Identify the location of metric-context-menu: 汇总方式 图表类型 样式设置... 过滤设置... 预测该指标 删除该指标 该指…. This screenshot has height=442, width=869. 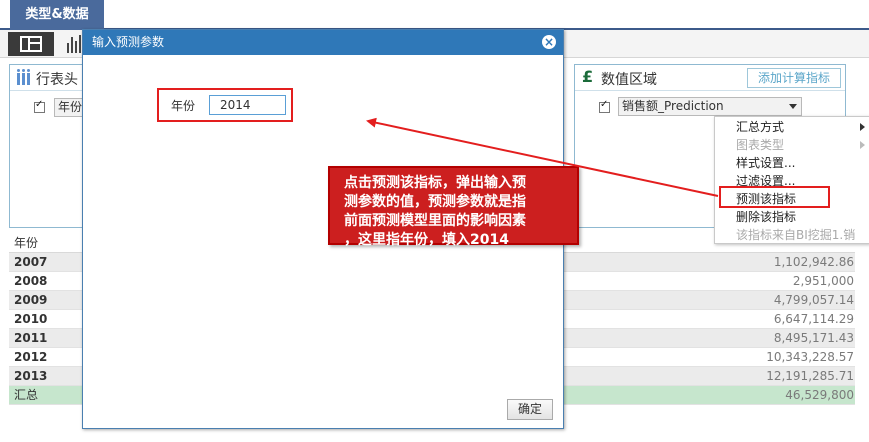
(791, 180).